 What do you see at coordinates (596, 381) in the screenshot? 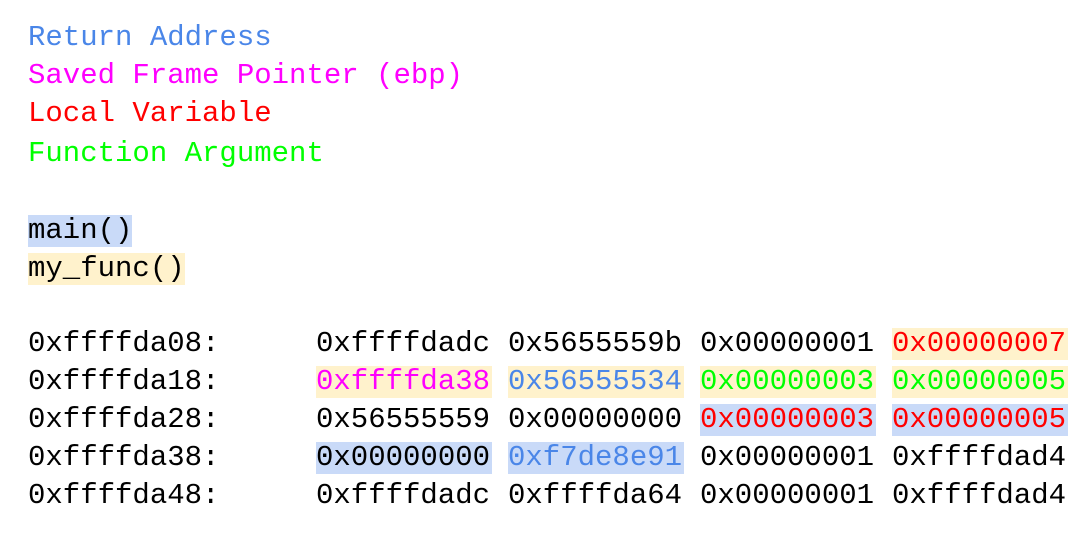
I see `memory-word: 0x56555534` at bounding box center [596, 381].